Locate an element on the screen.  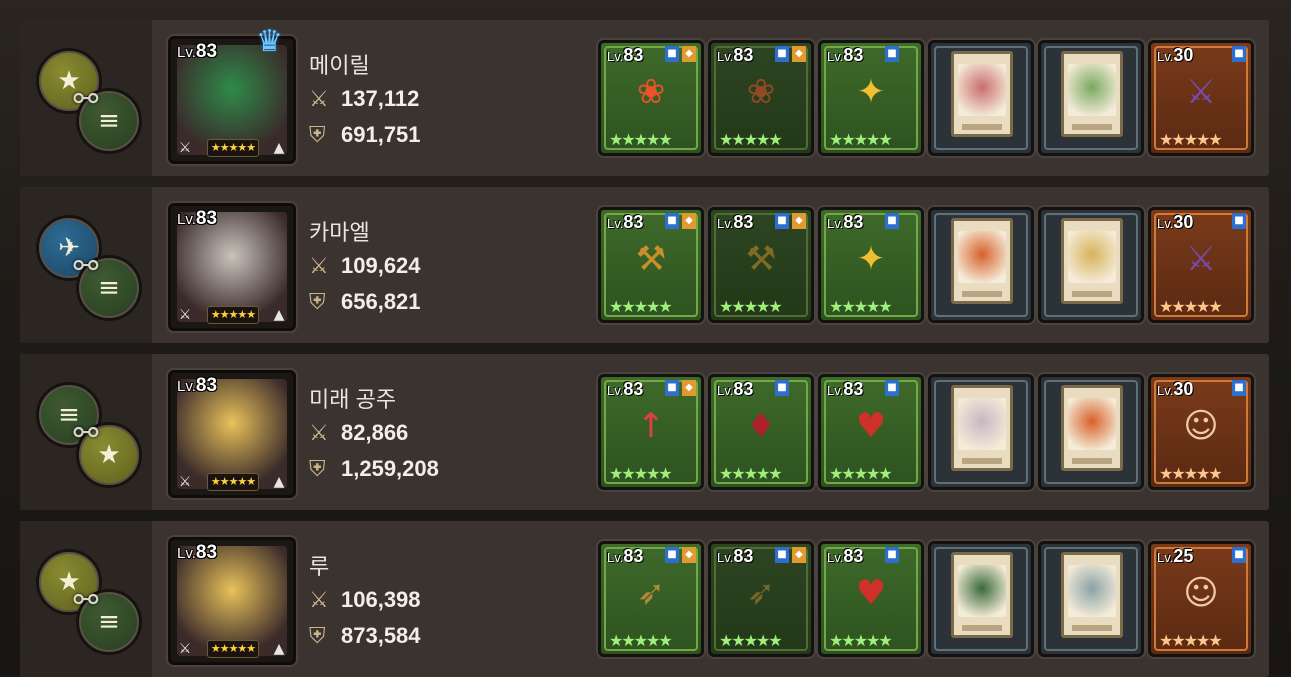
synergy-link: ✈ ≡ ⚯ is located at coordinates (89, 268).